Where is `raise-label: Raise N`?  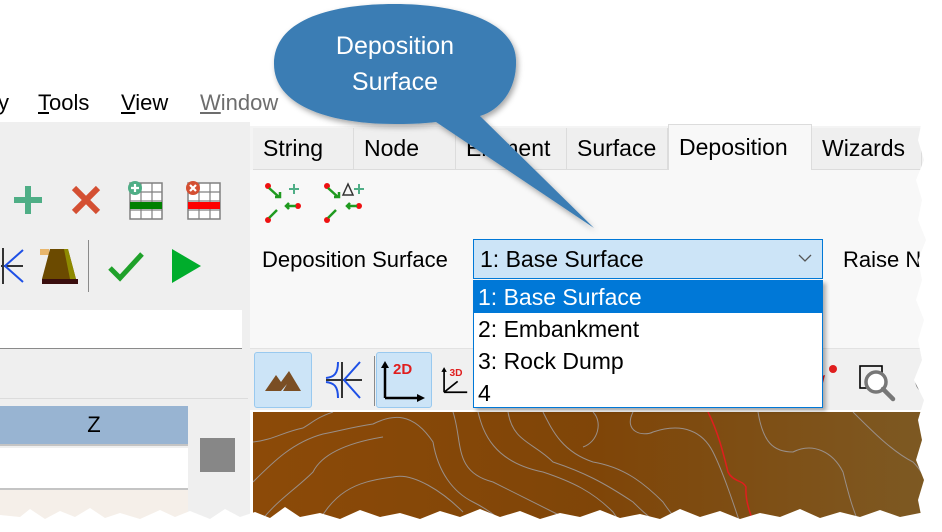 raise-label: Raise N is located at coordinates (882, 259).